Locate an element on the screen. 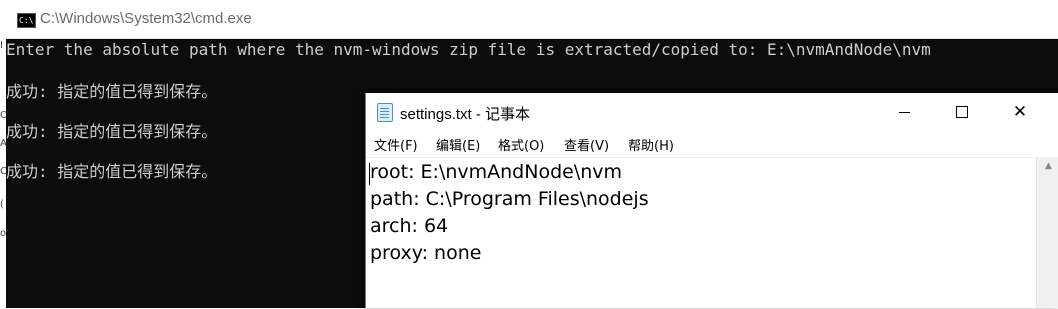 The image size is (1058, 309). menu-bar: 文件(F) 编辑(E) 格式(O) 查看(V) 帮助(H) is located at coordinates (712, 144).